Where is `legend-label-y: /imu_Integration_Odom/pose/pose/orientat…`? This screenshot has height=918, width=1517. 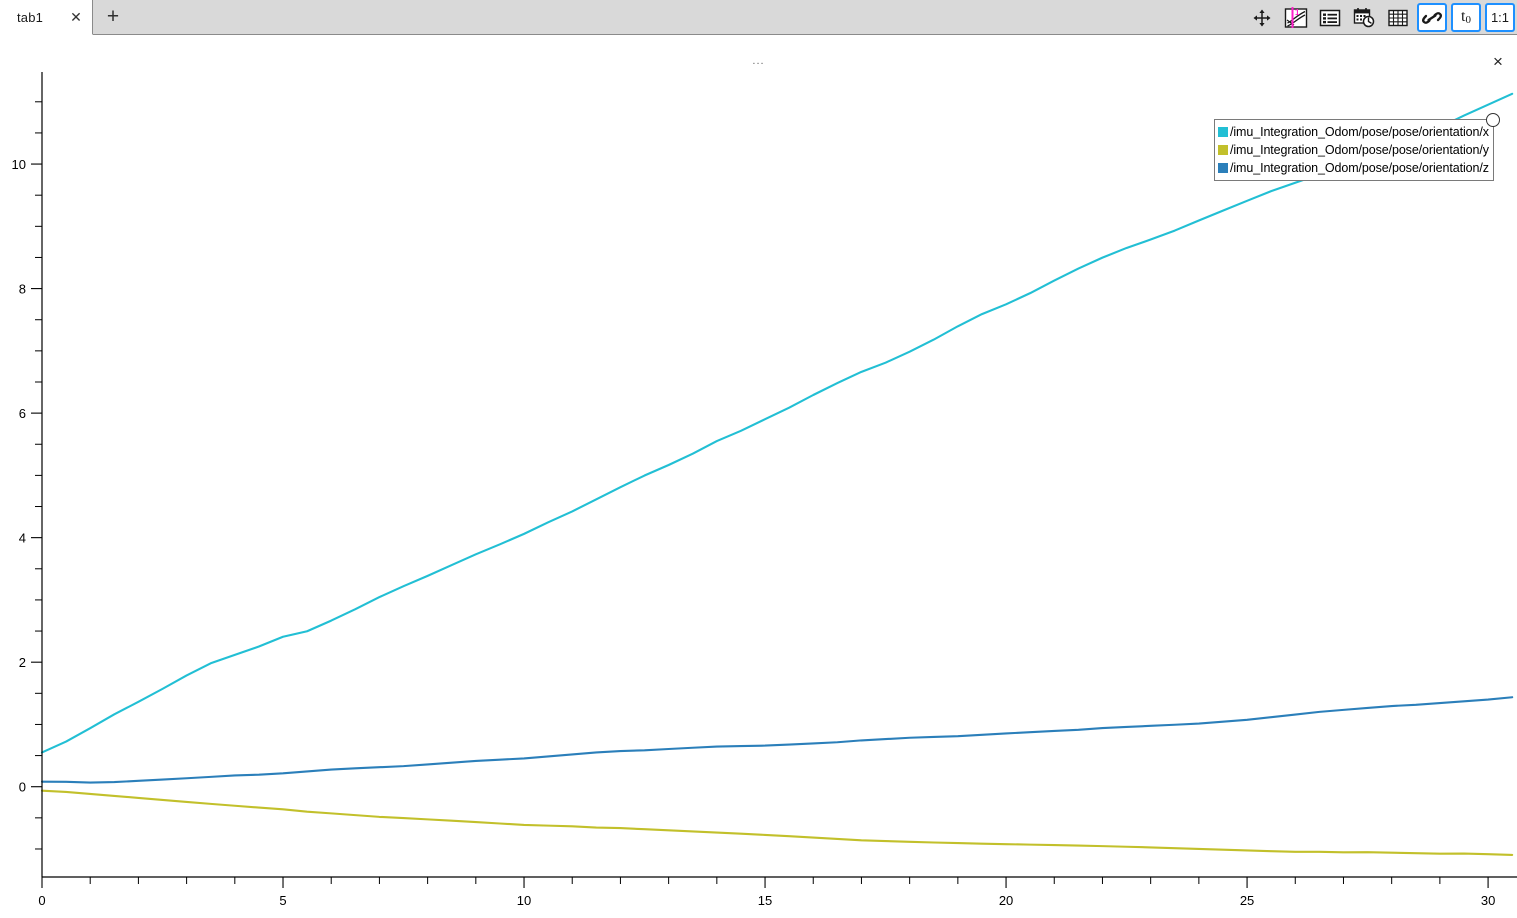
legend-label-y: /imu_Integration_Odom/pose/pose/orientat… is located at coordinates (1359, 150).